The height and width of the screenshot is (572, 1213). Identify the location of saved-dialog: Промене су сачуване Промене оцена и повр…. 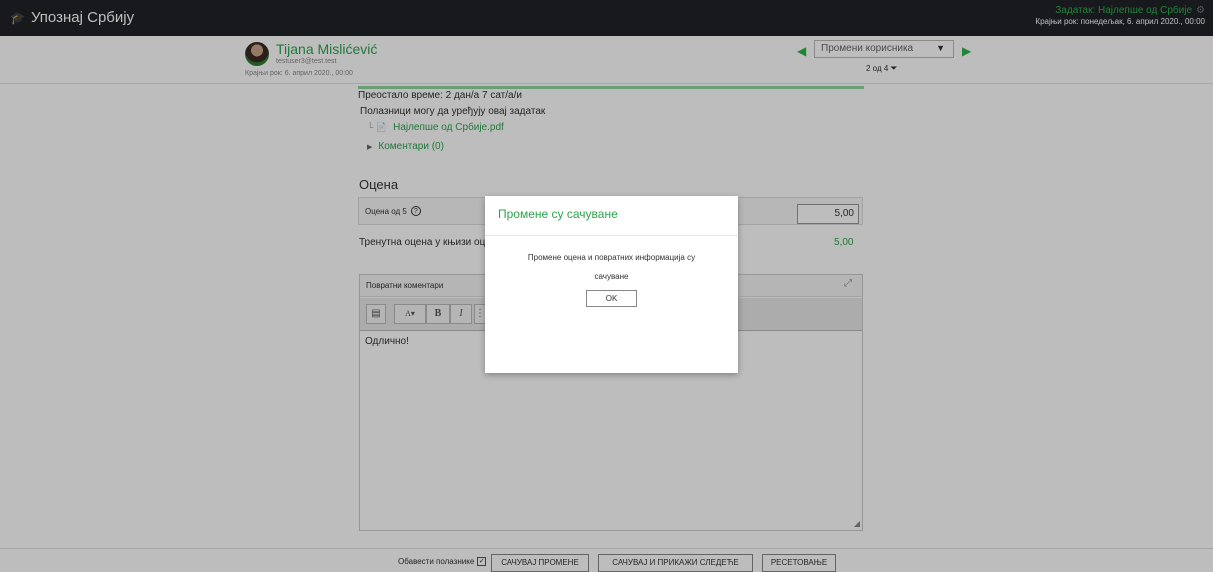
(611, 284).